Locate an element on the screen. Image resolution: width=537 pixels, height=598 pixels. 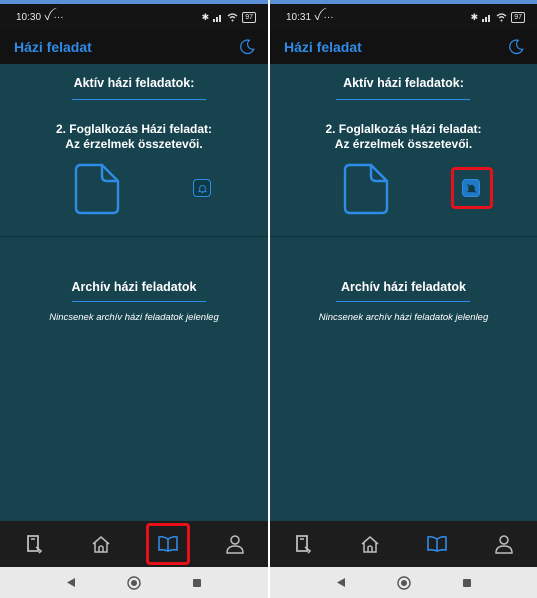
book-open-icon is located at coordinates (437, 543).